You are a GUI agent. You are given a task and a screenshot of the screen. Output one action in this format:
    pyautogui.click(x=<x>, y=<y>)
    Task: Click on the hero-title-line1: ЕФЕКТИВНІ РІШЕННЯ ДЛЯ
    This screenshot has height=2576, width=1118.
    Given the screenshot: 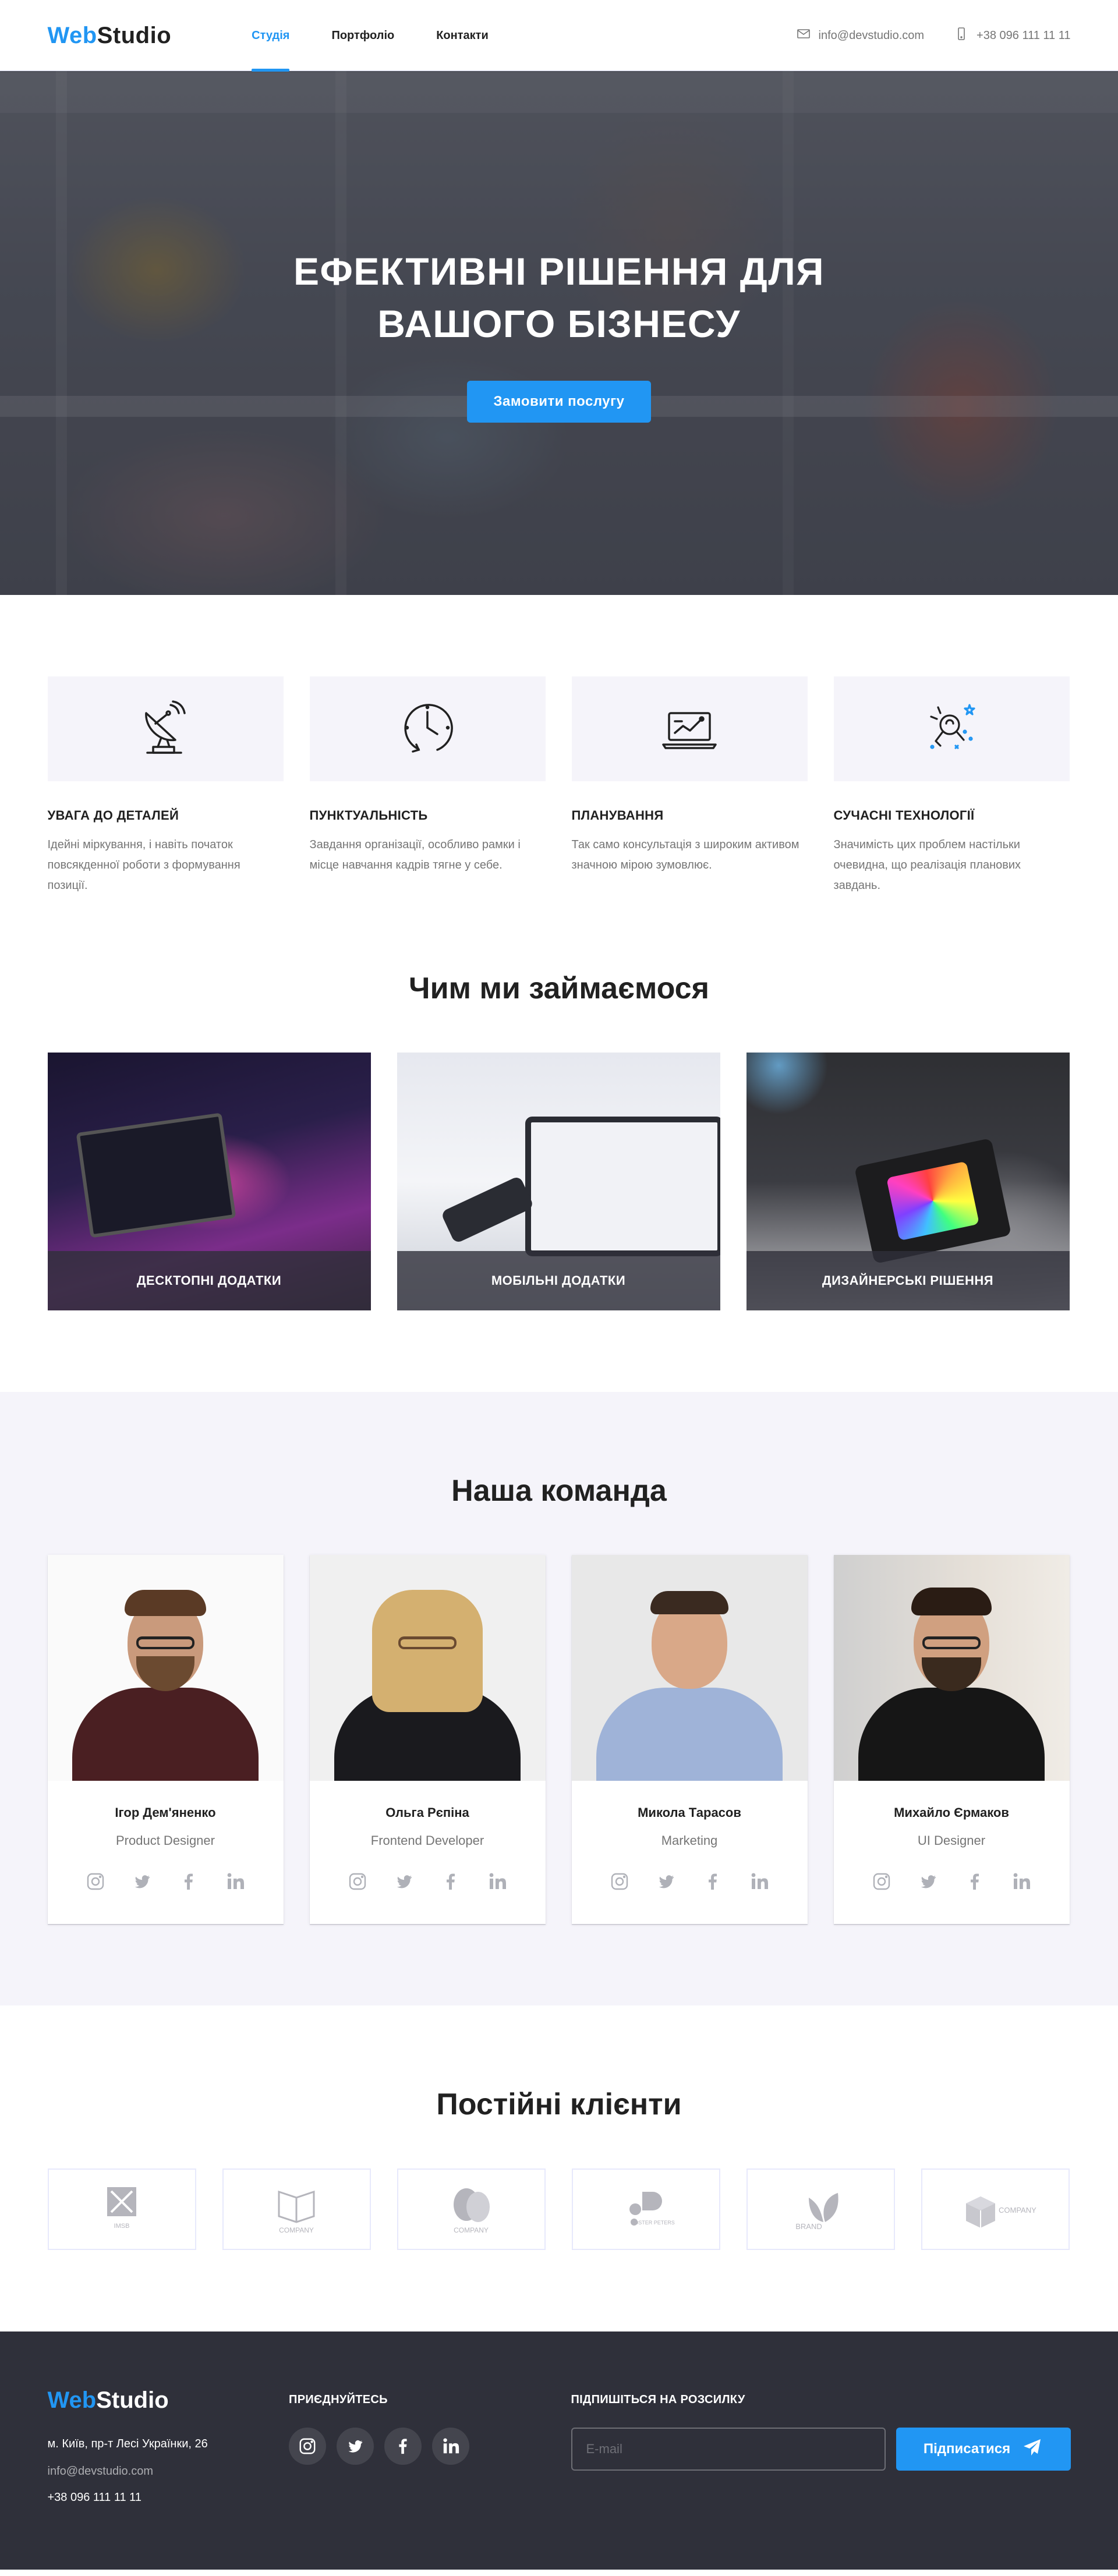 What is the action you would take?
    pyautogui.click(x=559, y=271)
    